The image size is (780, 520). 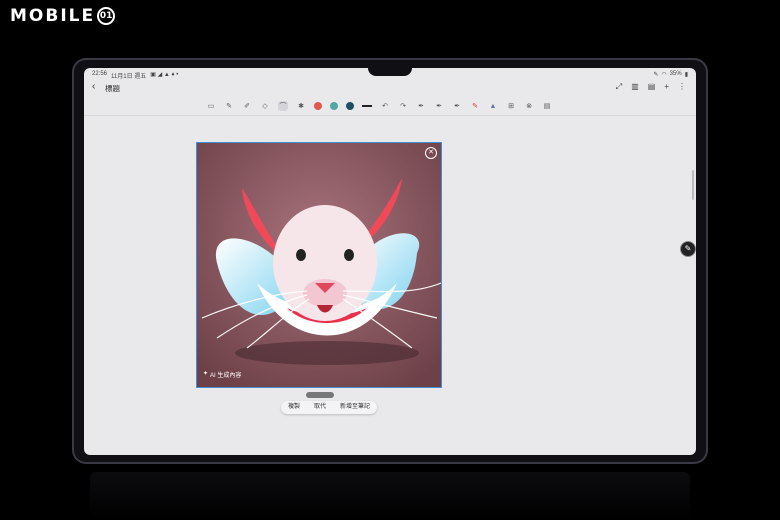 I want to click on status-right: ✎ ◠ 35% ▮, so click(x=670, y=74).